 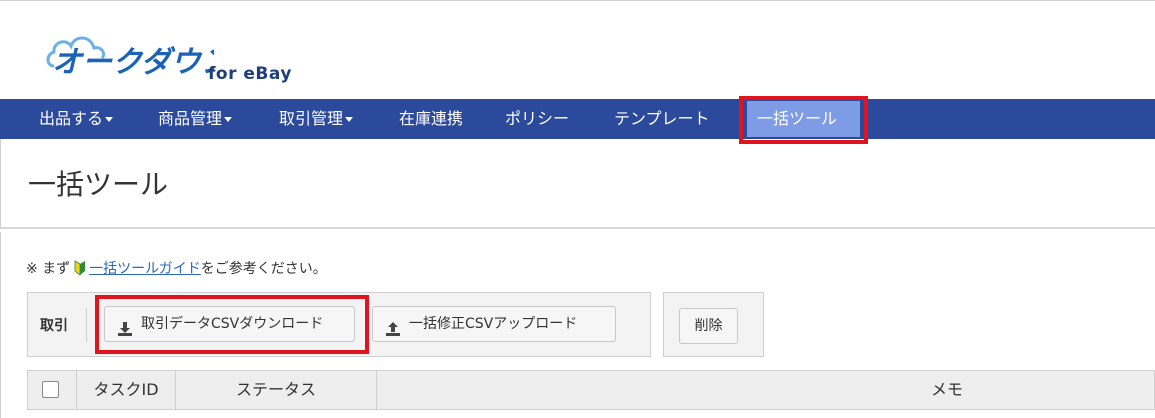 I want to click on column-header-memo: メモ, so click(x=766, y=390).